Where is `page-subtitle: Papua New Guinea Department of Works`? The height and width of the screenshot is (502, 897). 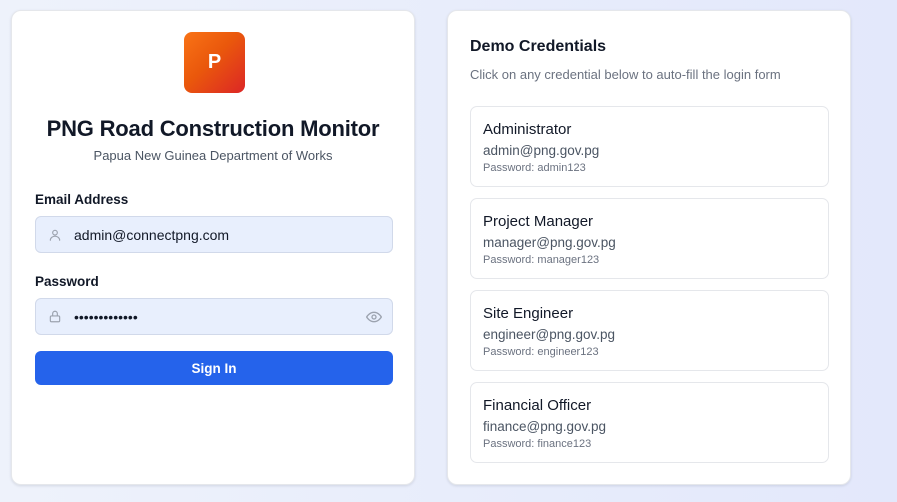
page-subtitle: Papua New Guinea Department of Works is located at coordinates (213, 155).